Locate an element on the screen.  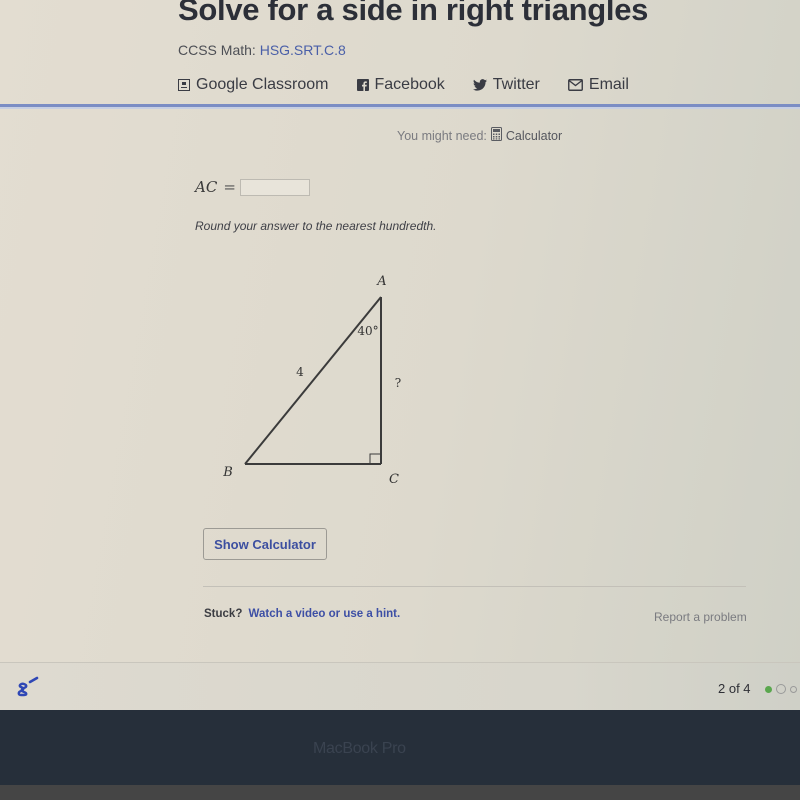
share-twitter: Twitter is located at coordinates (506, 85).